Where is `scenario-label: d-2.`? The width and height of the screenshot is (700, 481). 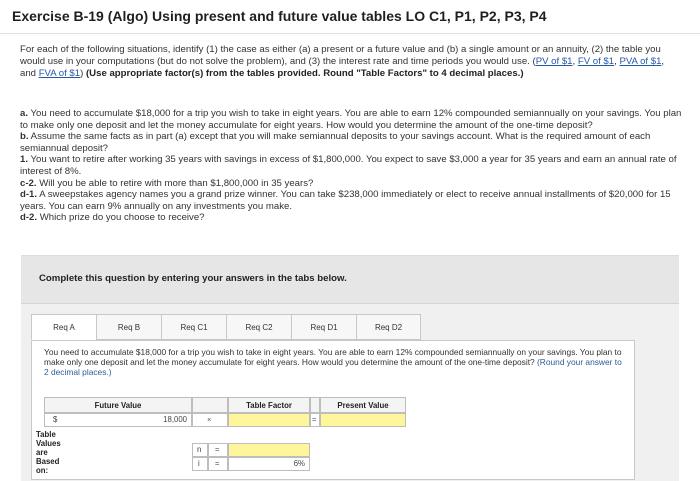 scenario-label: d-2. is located at coordinates (29, 218).